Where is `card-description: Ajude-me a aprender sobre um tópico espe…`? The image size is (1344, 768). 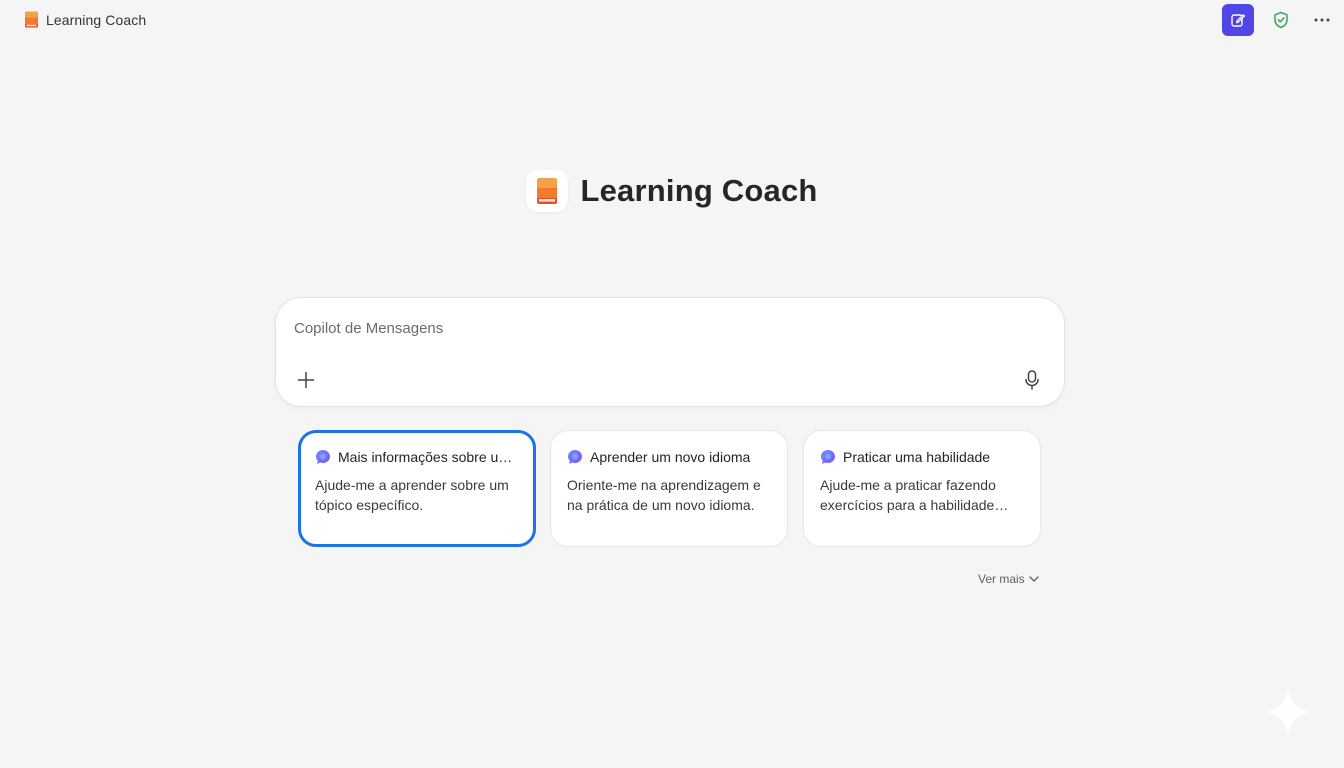 card-description: Ajude-me a aprender sobre um tópico espe… is located at coordinates (412, 495).